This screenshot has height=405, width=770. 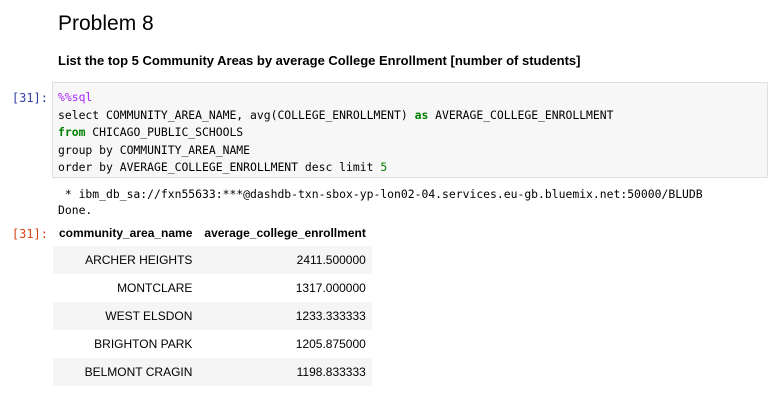 What do you see at coordinates (126, 344) in the screenshot?
I see `cell-community-area-name: BRIGHTON PARK` at bounding box center [126, 344].